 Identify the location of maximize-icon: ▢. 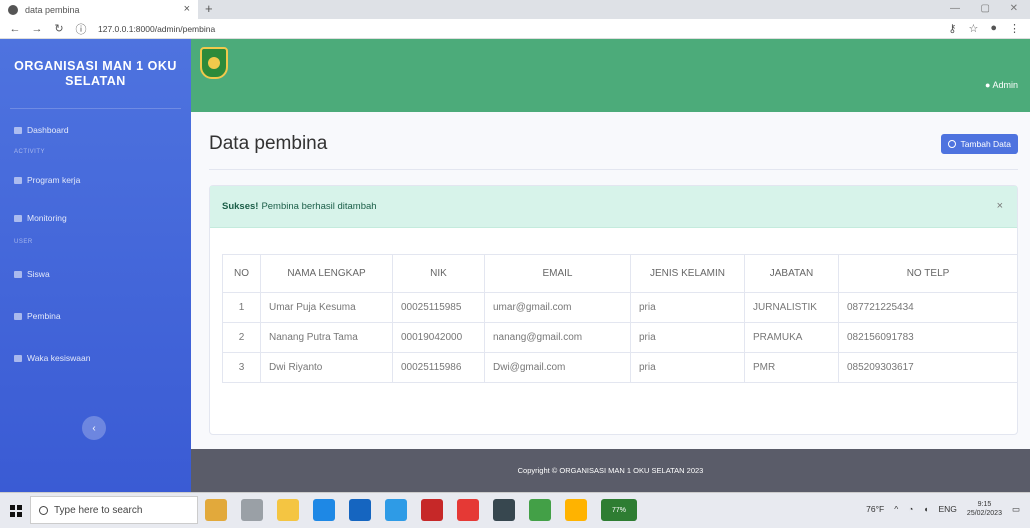
(985, 8).